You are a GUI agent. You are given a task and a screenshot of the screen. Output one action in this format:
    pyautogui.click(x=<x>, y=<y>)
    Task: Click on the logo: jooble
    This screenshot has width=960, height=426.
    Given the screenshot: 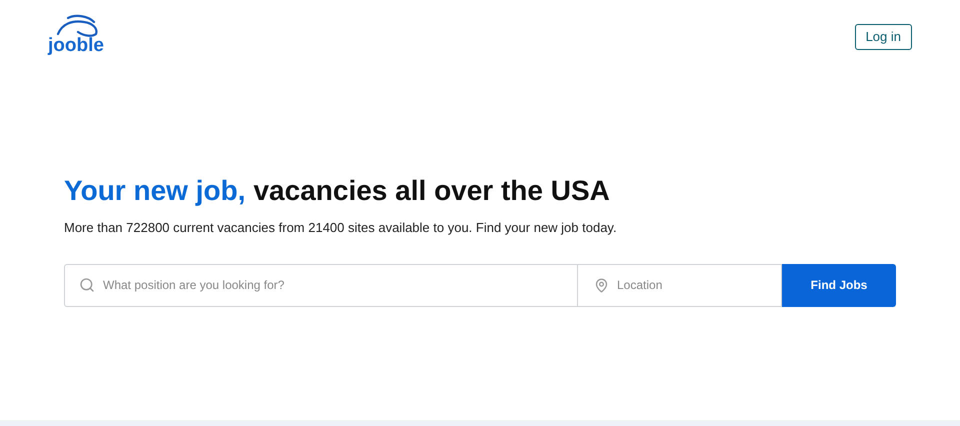 What is the action you would take?
    pyautogui.click(x=76, y=45)
    